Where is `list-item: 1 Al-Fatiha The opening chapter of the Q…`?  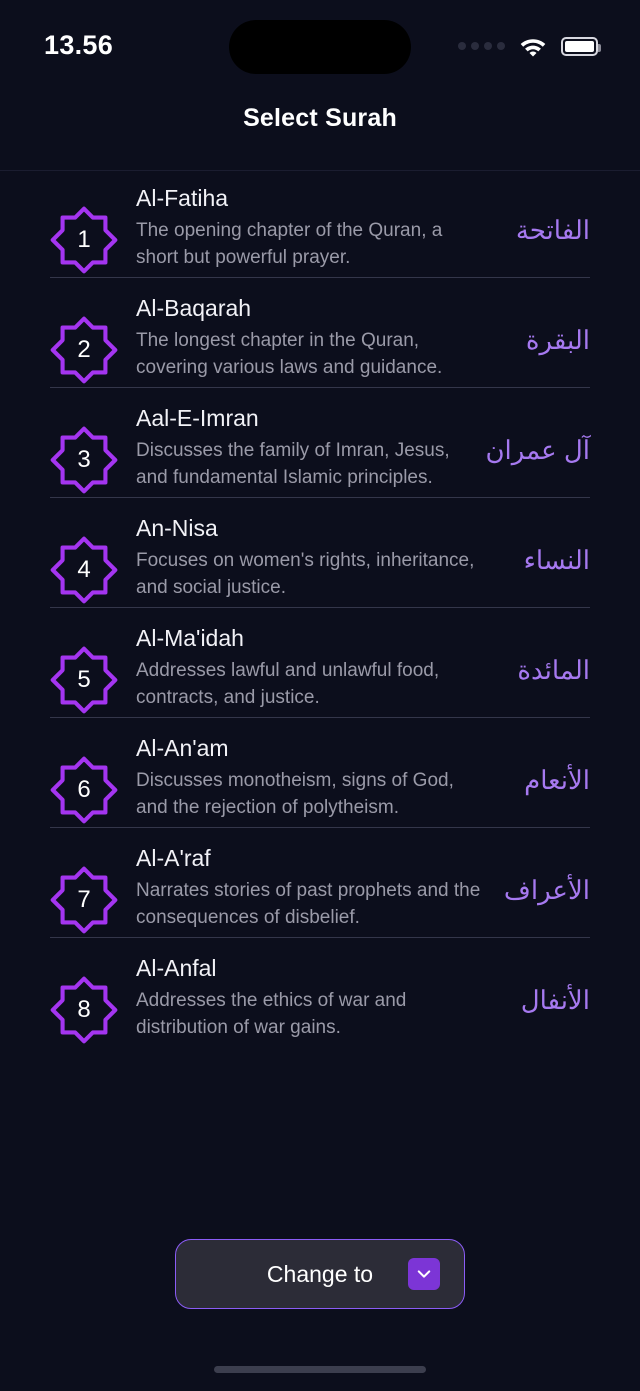
list-item: 1 Al-Fatiha The opening chapter of the Q… is located at coordinates (320, 223).